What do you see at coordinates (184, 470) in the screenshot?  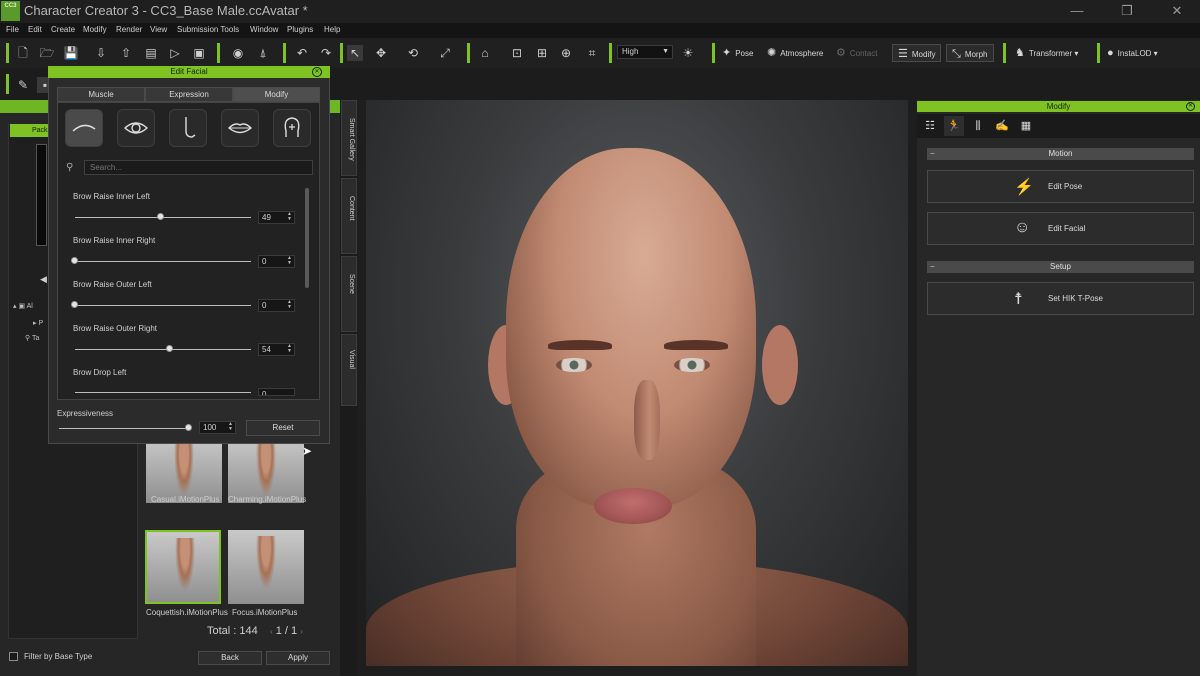 I see `gallery-item-casual` at bounding box center [184, 470].